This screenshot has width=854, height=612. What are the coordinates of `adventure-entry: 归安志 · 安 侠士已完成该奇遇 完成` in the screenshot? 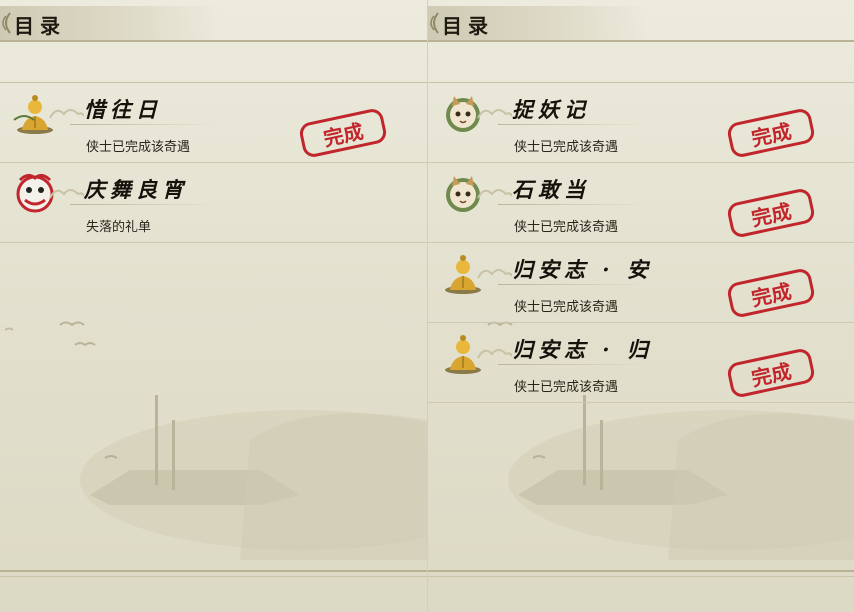 It's located at (641, 284).